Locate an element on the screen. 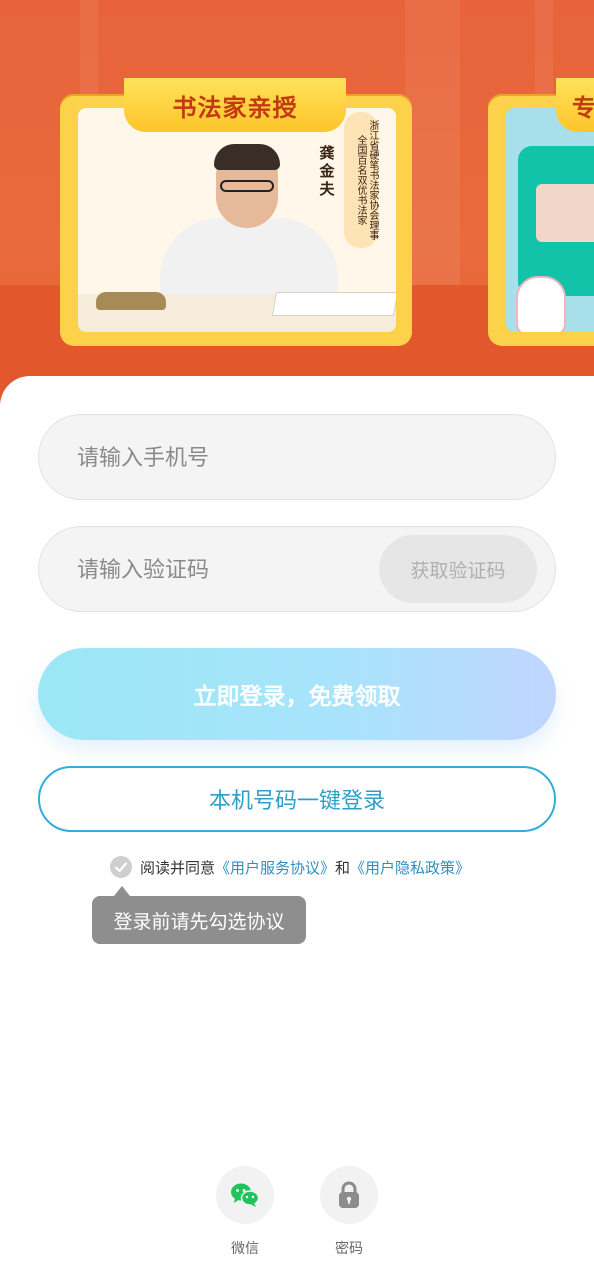 This screenshot has height=1280, width=594. code-field: 获取验证码 is located at coordinates (297, 569).